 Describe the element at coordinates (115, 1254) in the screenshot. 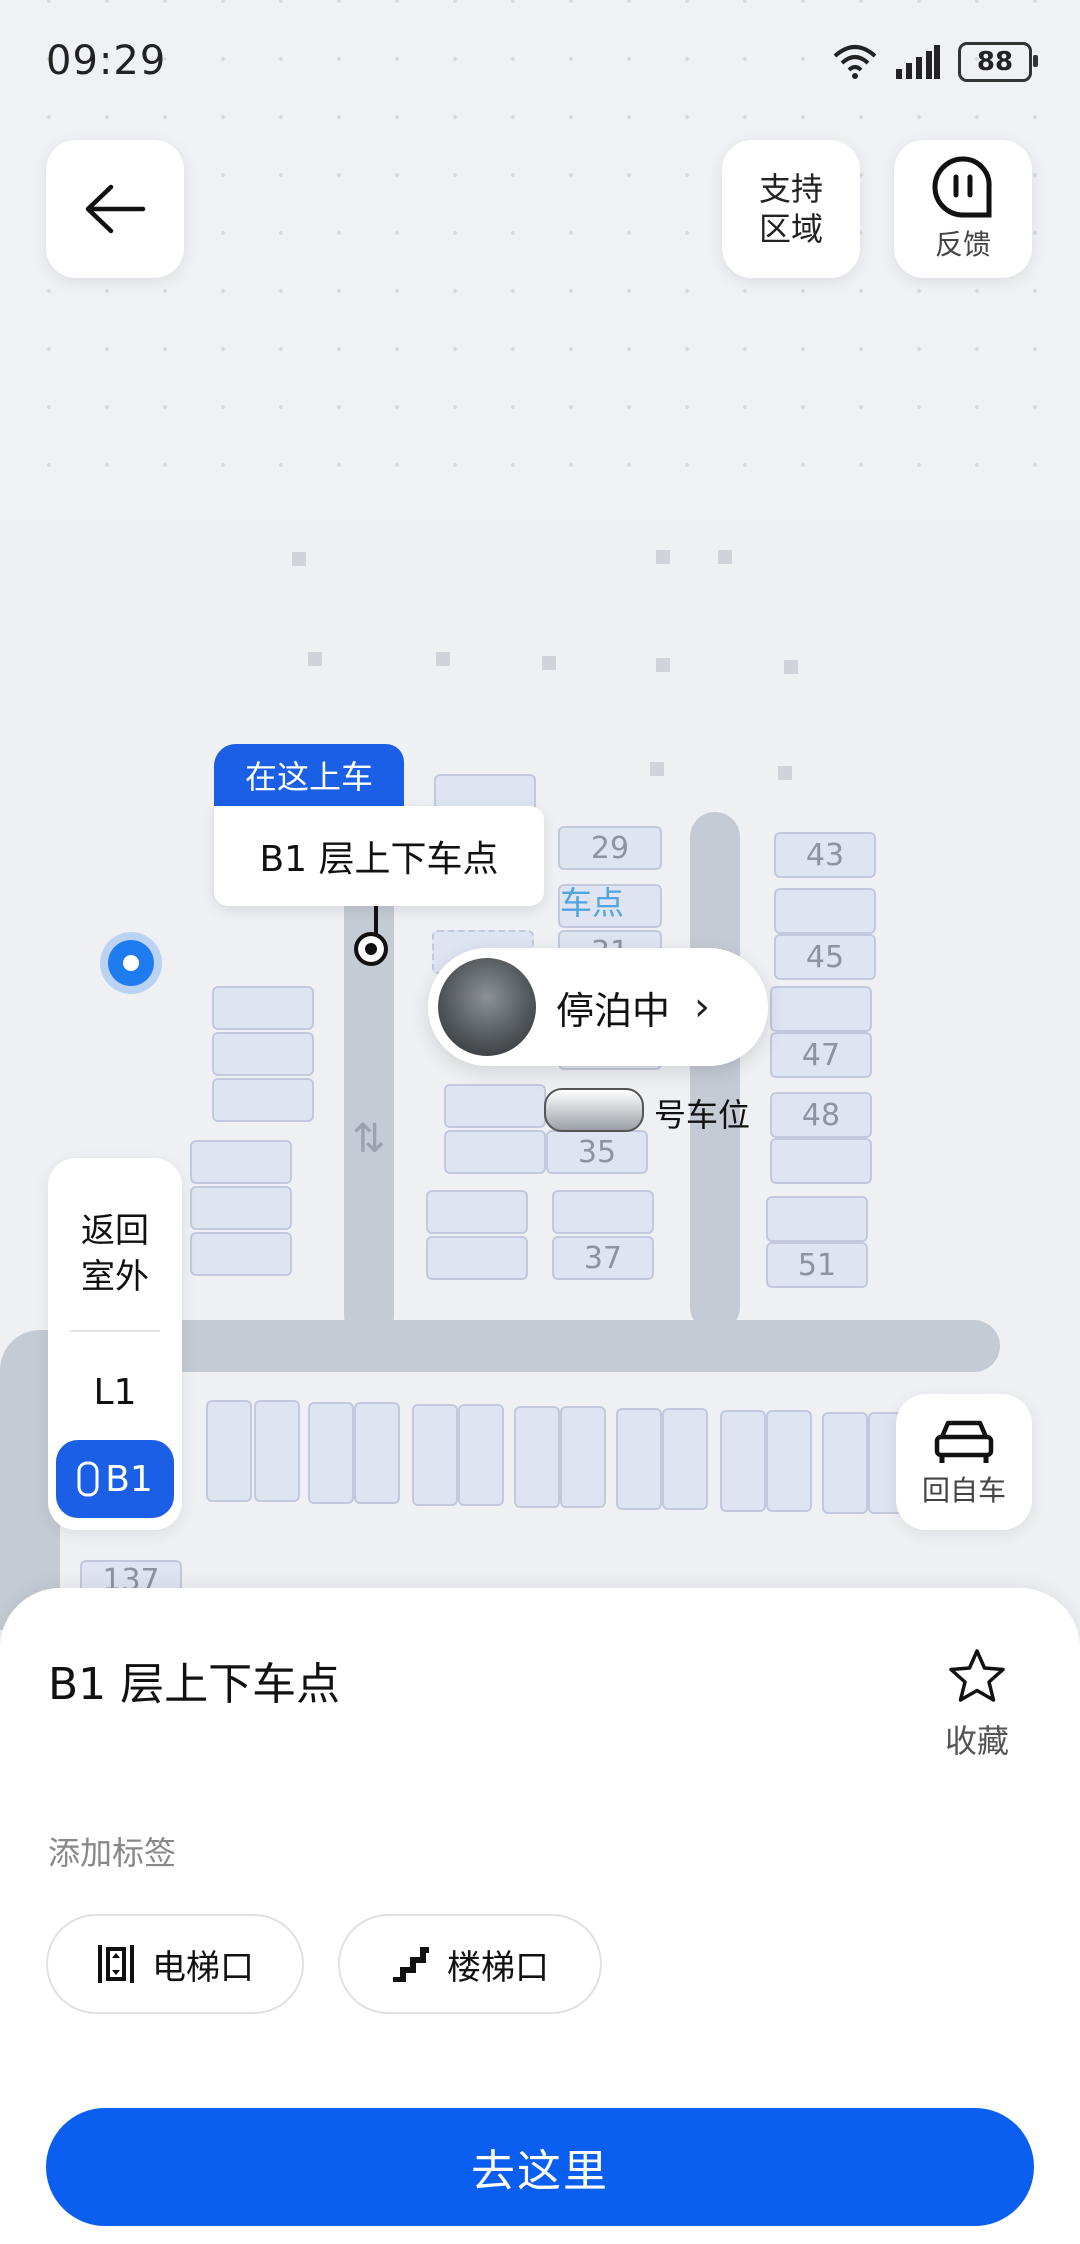

I see `return-outdoor-button: 返回 室外` at that location.